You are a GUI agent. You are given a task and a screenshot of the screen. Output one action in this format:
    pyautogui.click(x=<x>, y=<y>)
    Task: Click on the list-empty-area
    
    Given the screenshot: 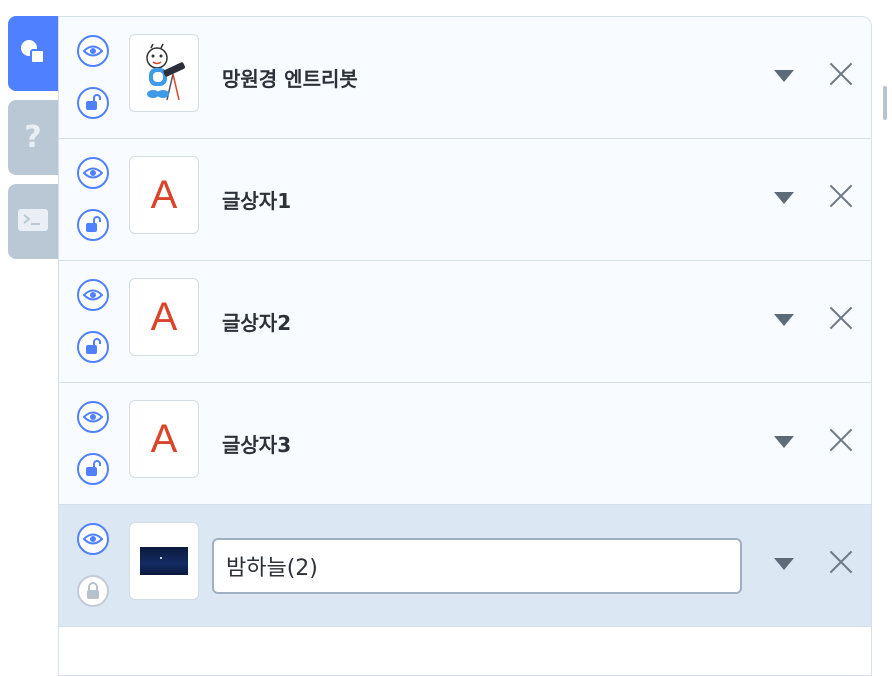 What is the action you would take?
    pyautogui.click(x=465, y=651)
    